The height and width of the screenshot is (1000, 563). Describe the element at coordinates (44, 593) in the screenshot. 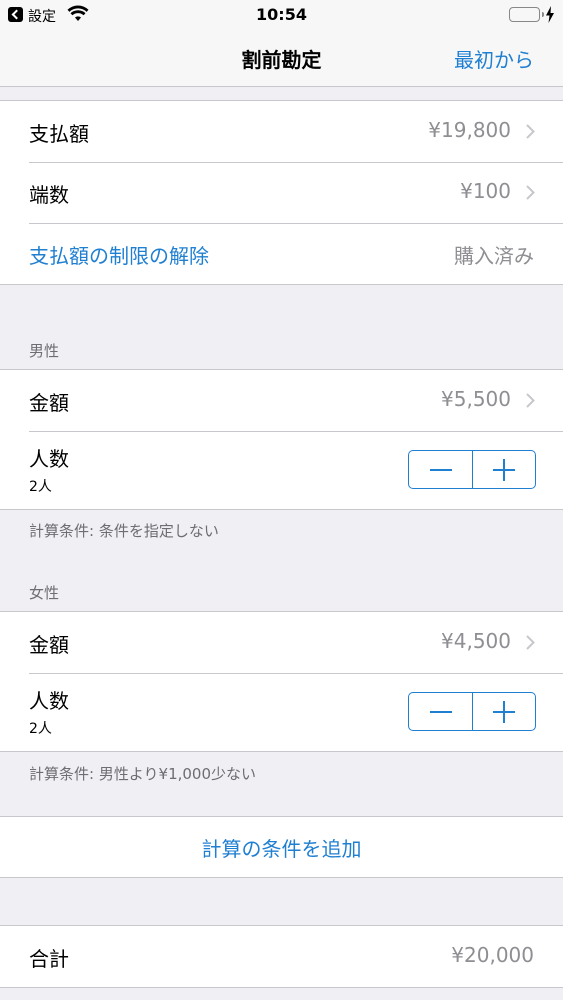

I see `section-header-women: 女性` at that location.